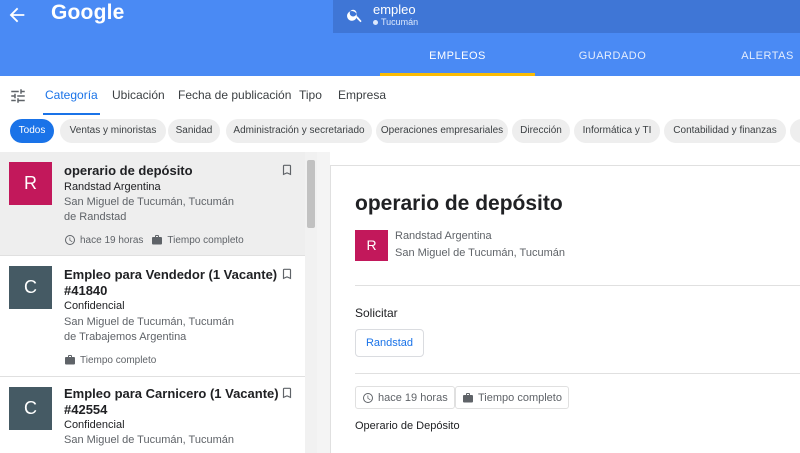 The height and width of the screenshot is (453, 800). I want to click on location-dot-icon, so click(375, 23).